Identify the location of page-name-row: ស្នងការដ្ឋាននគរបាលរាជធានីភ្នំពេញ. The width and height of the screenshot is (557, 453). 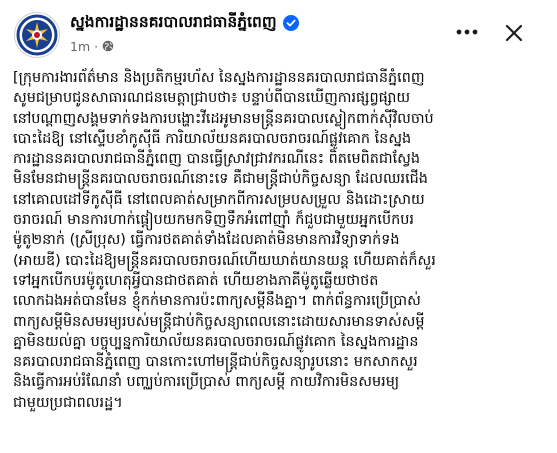
(184, 23).